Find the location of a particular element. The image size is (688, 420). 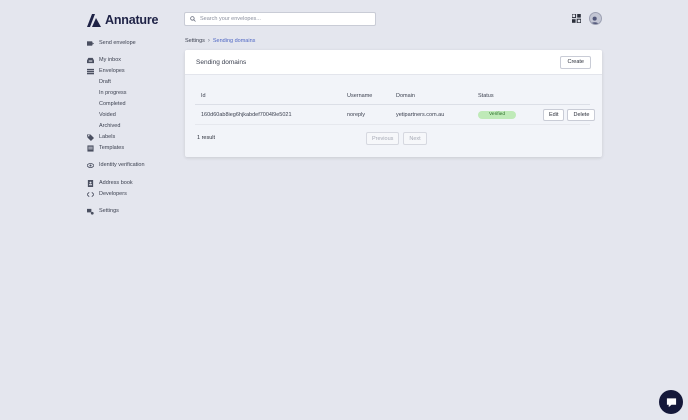

column-header-username: Username is located at coordinates (360, 96).